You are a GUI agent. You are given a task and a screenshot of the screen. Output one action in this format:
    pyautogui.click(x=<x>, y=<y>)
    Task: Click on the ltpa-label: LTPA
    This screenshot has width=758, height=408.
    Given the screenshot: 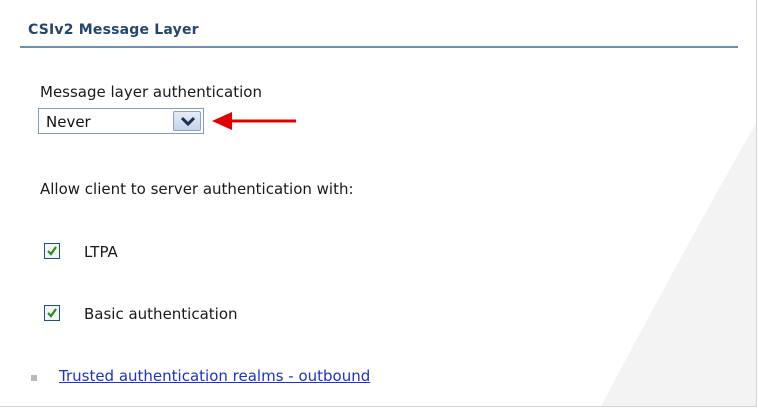 What is the action you would take?
    pyautogui.click(x=101, y=252)
    